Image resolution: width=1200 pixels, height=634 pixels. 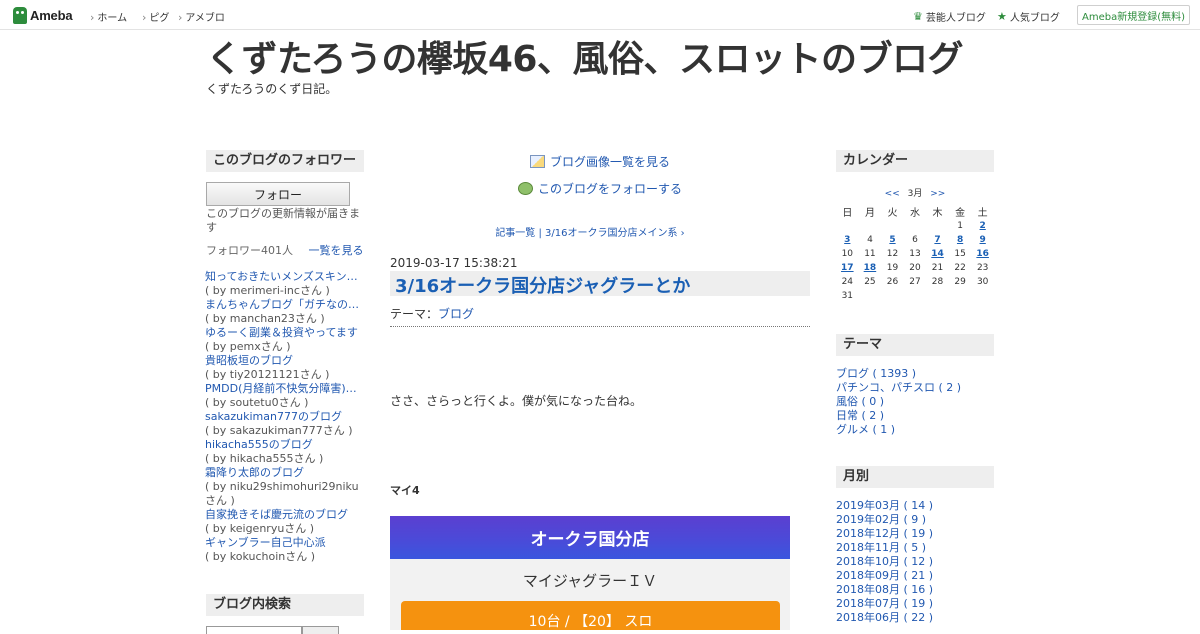 I want to click on theme-label: テーマ：, so click(x=414, y=314).